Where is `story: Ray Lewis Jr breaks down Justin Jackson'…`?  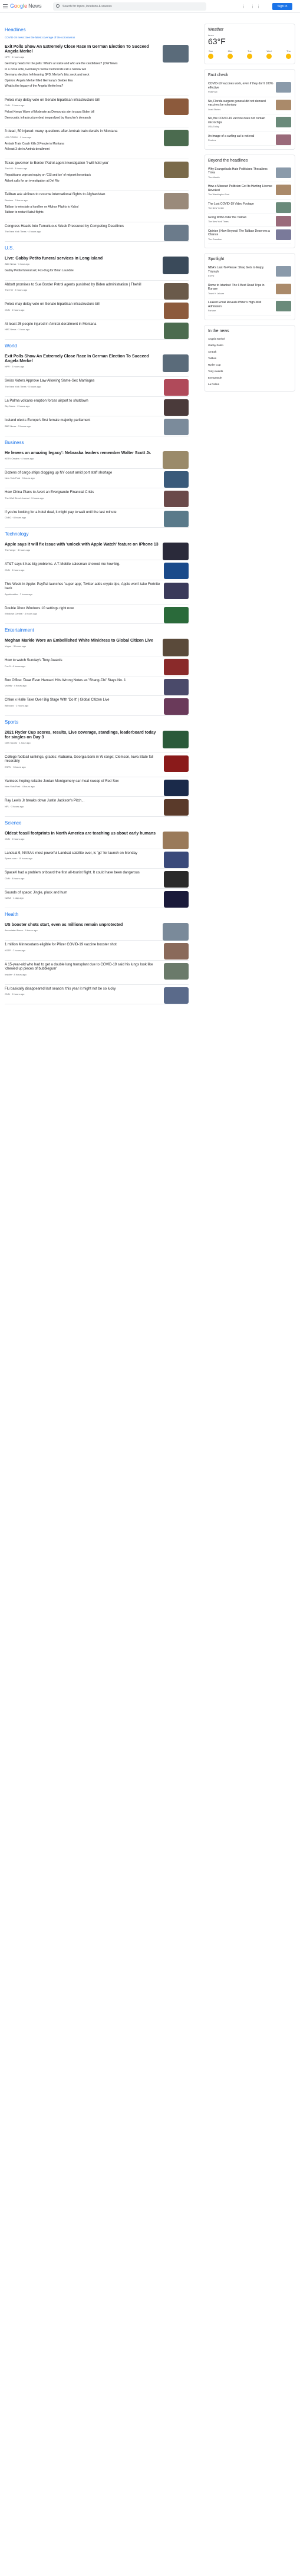
story: Ray Lewis Jr breaks down Justin Jackson'… is located at coordinates (97, 807).